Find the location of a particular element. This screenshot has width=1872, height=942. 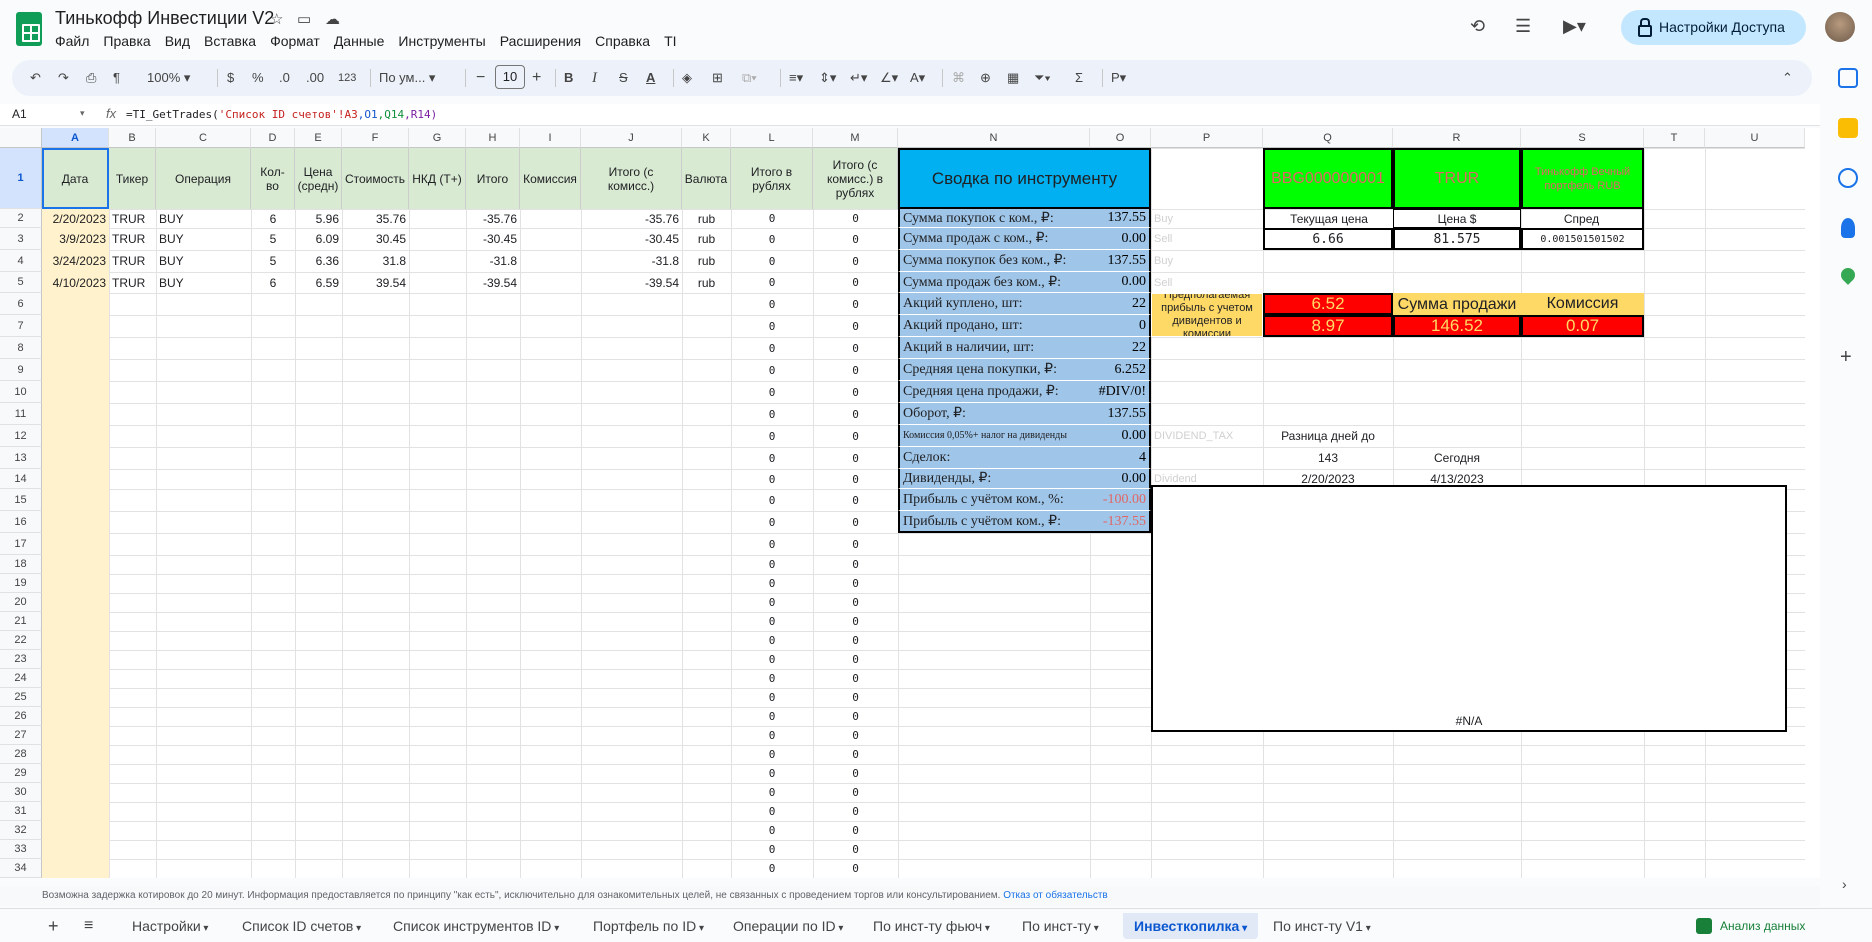

strikethrough-button: S is located at coordinates (623, 78).